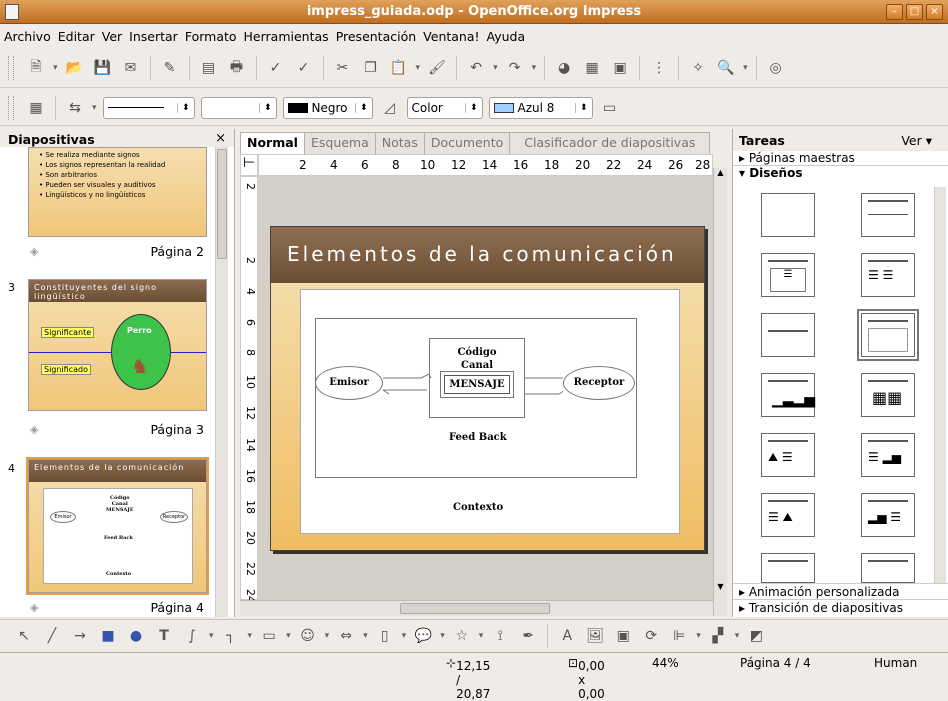 The width and height of the screenshot is (948, 701). What do you see at coordinates (52, 636) in the screenshot?
I see `line-tool-icon: ╱` at bounding box center [52, 636].